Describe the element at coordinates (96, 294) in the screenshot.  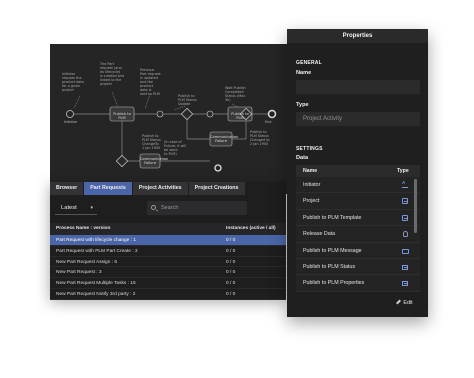
I see `process-name: New Part Request Notify 3rd party : 2` at that location.